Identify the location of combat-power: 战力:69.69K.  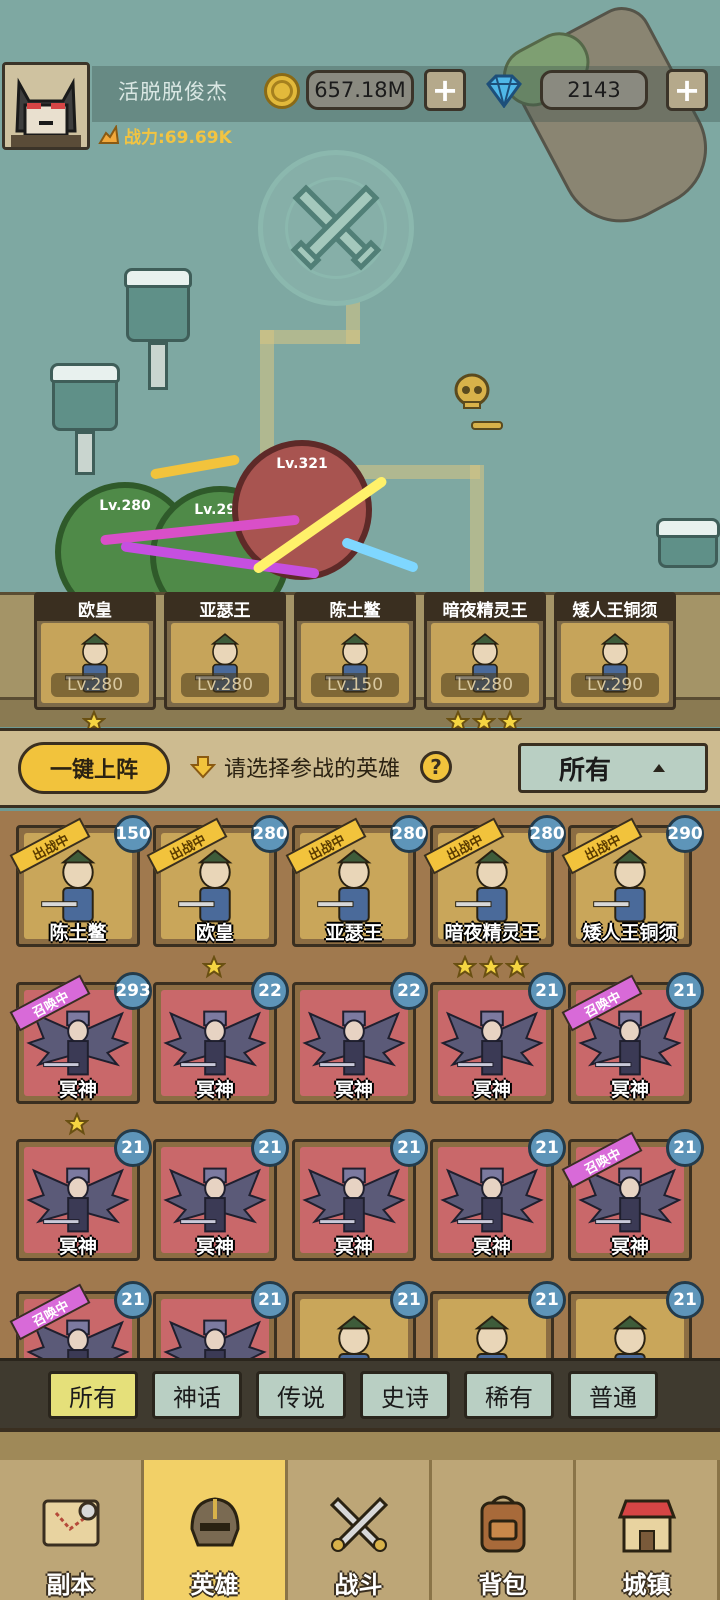
(165, 135).